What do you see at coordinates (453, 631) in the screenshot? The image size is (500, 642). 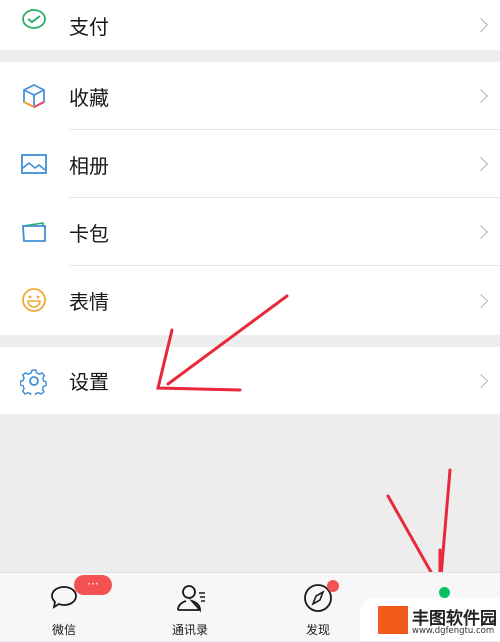 I see `watermark-url: www.dgfengtu.com` at bounding box center [453, 631].